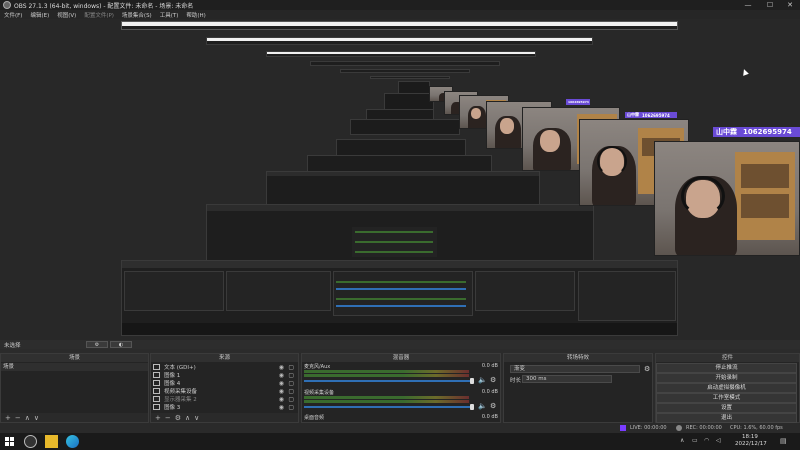 This screenshot has width=800, height=450. I want to click on source-item: 文本 (GDI+) ◉ ▢, so click(224, 367).